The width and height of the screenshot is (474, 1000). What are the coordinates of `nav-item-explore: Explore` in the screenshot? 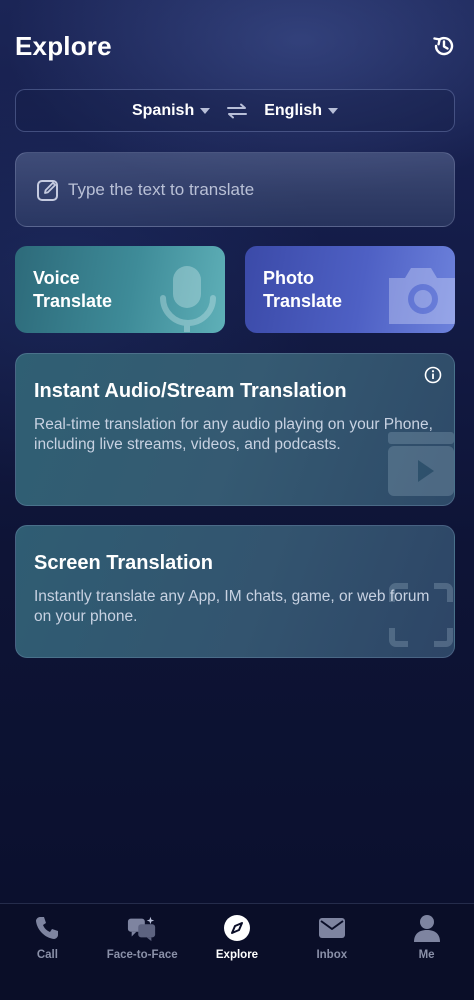 It's located at (237, 952).